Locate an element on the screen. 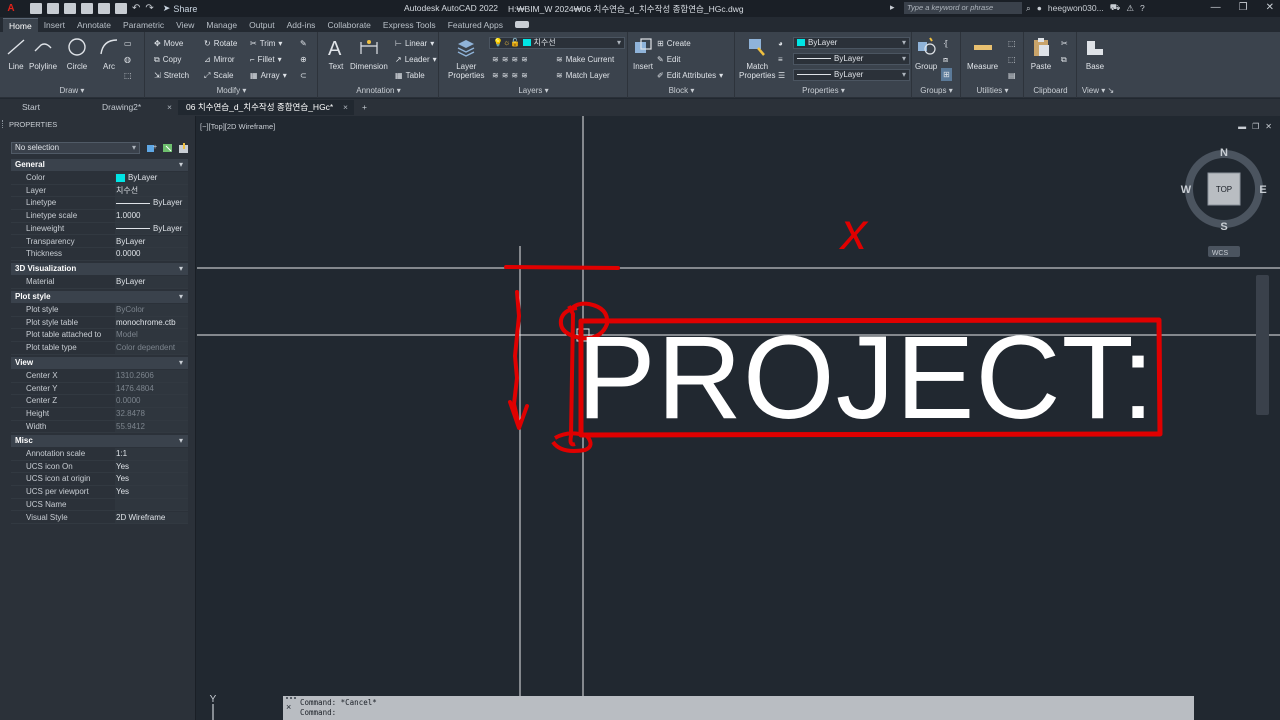  cut-icon: ✂ is located at coordinates (1064, 43).